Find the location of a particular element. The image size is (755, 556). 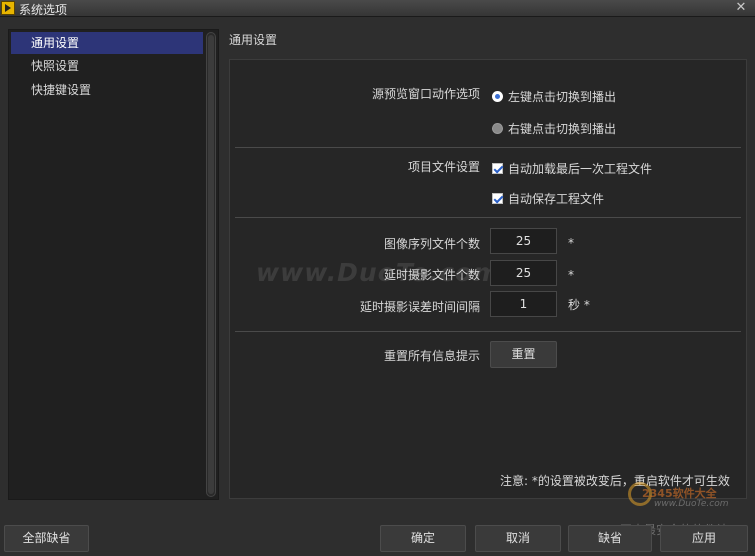

timelapse-count-unit: * is located at coordinates (571, 275).